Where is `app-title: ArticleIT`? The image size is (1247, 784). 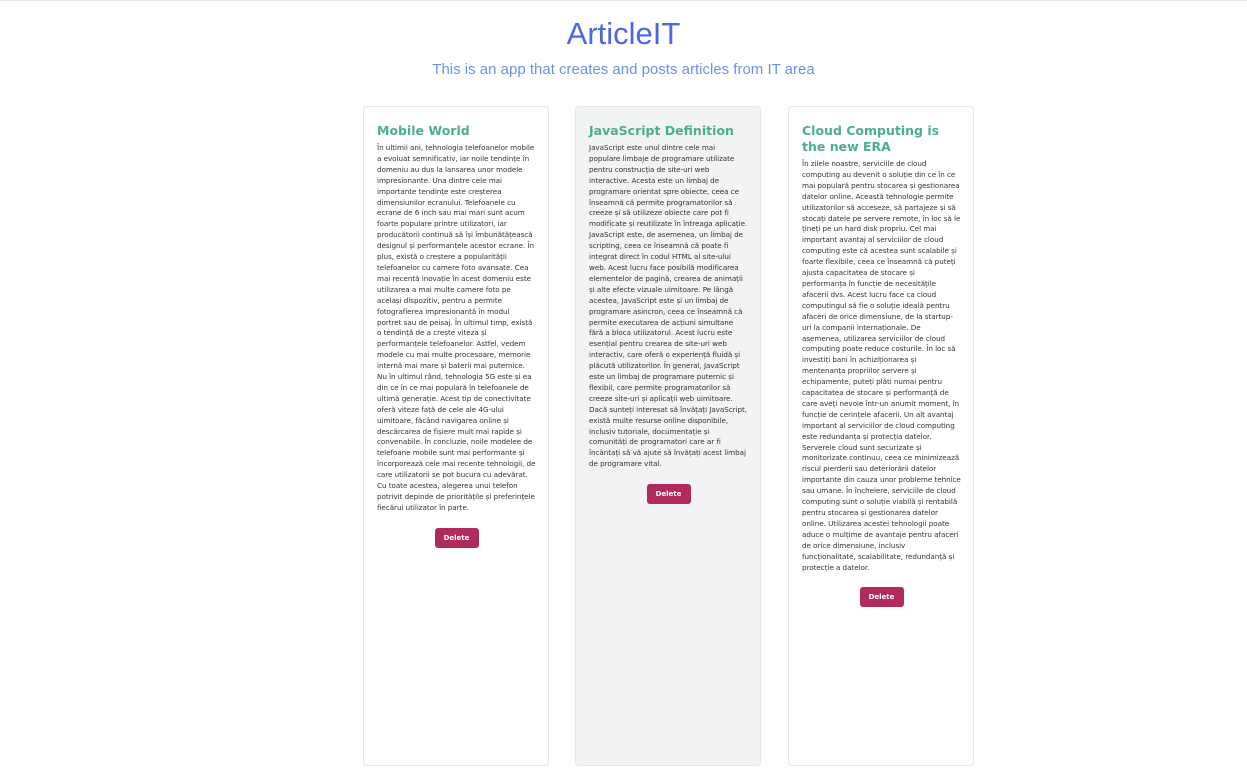
app-title: ArticleIT is located at coordinates (623, 33).